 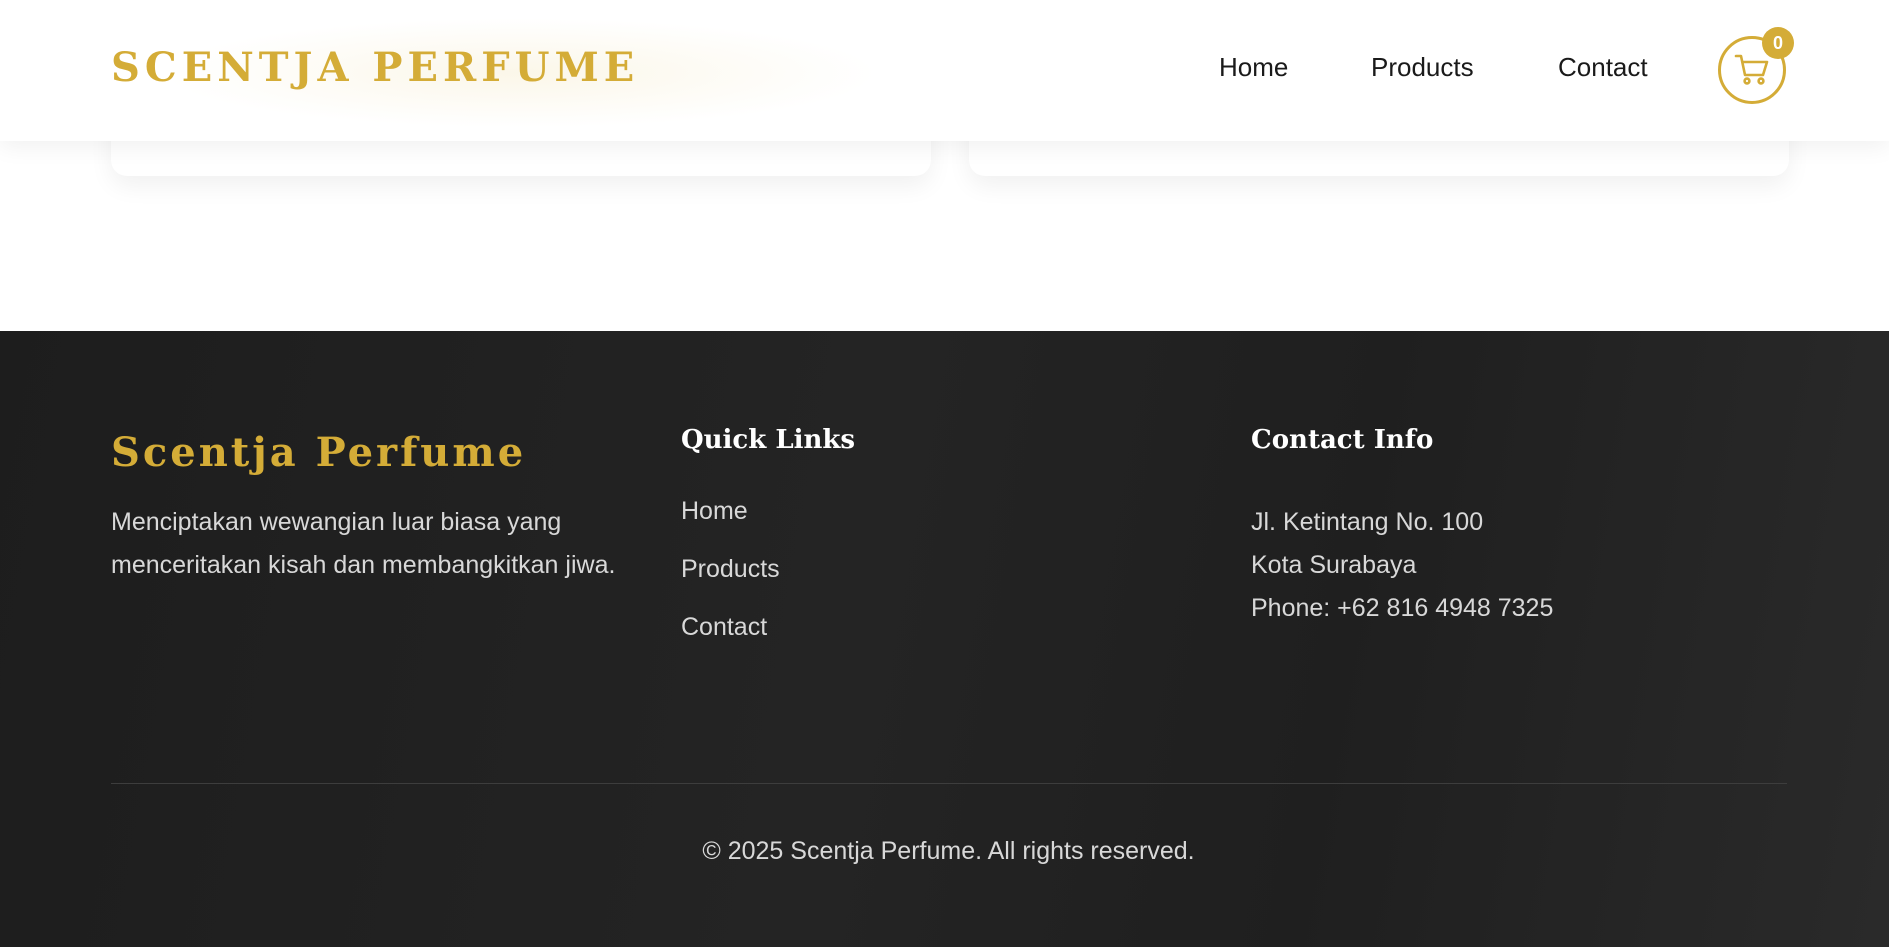 I want to click on site-logo: SCENTJA PERFUME, so click(x=375, y=67).